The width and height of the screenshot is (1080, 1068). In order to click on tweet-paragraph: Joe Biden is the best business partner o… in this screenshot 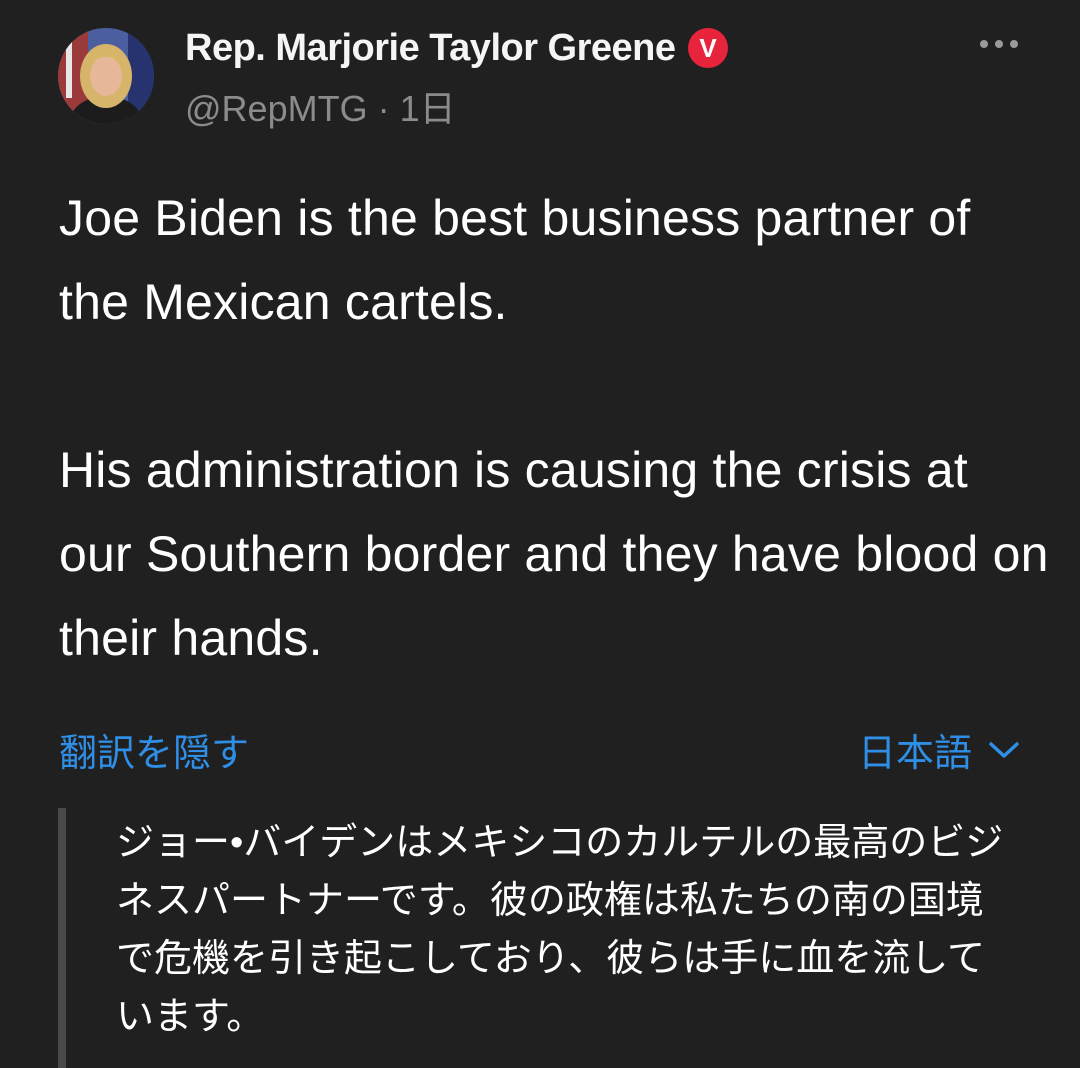, I will do `click(515, 260)`.